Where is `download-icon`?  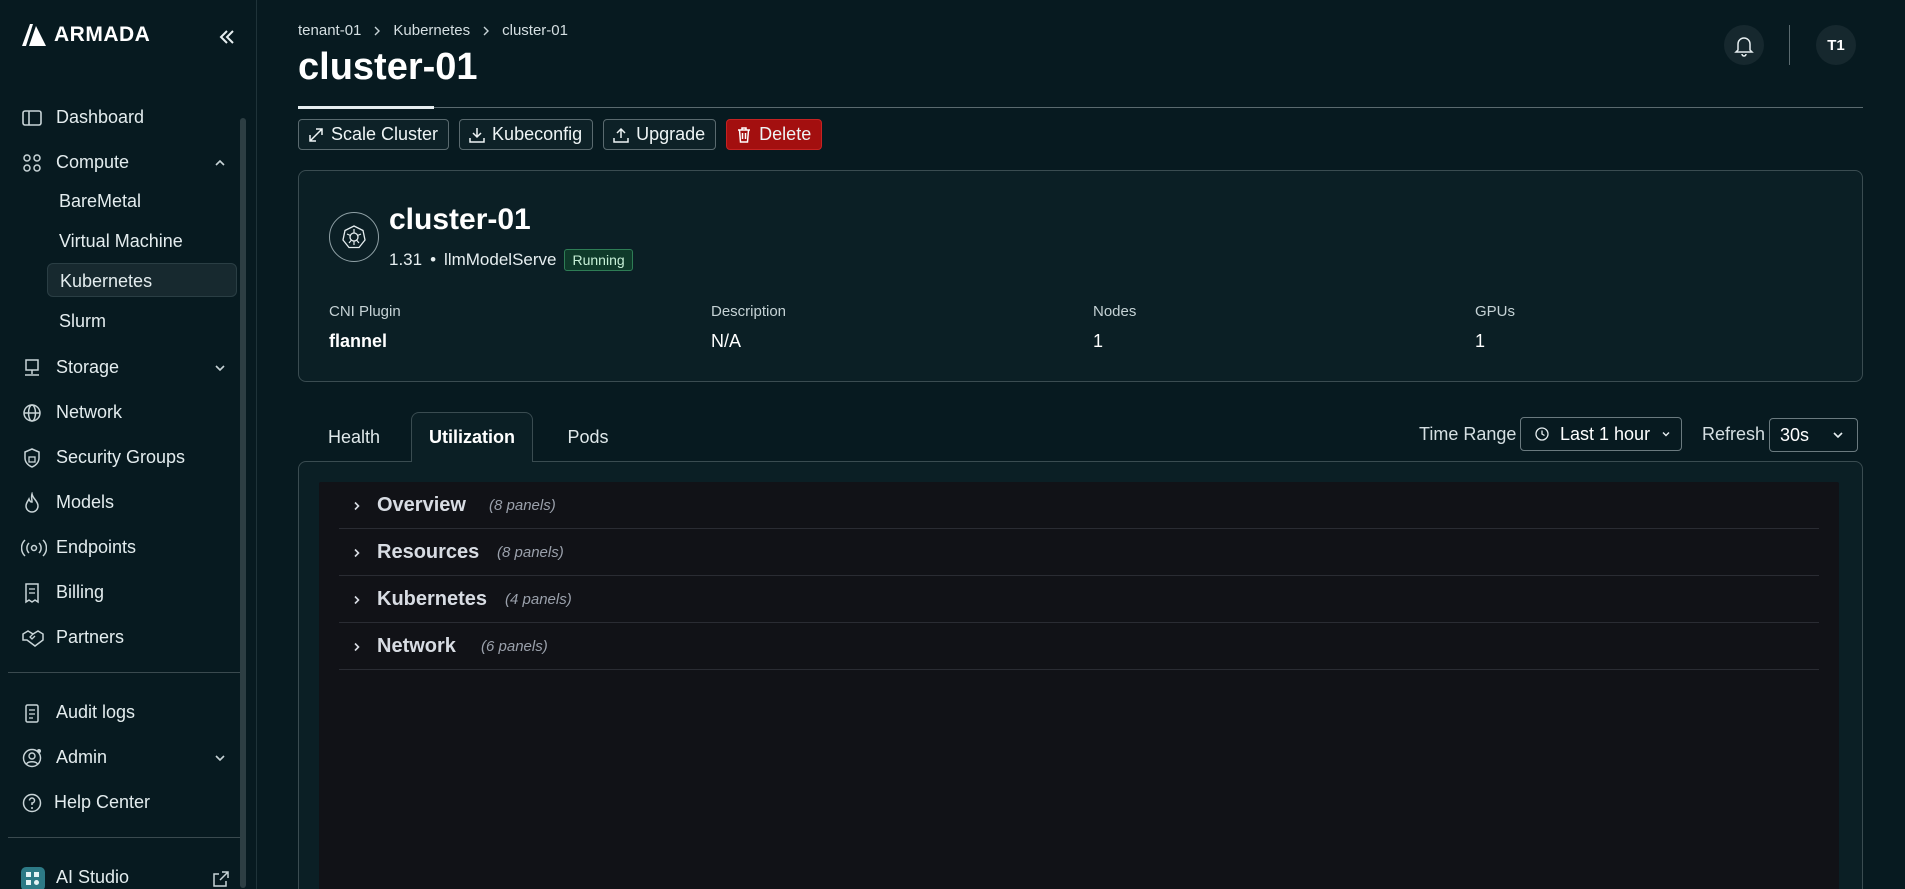 download-icon is located at coordinates (477, 135).